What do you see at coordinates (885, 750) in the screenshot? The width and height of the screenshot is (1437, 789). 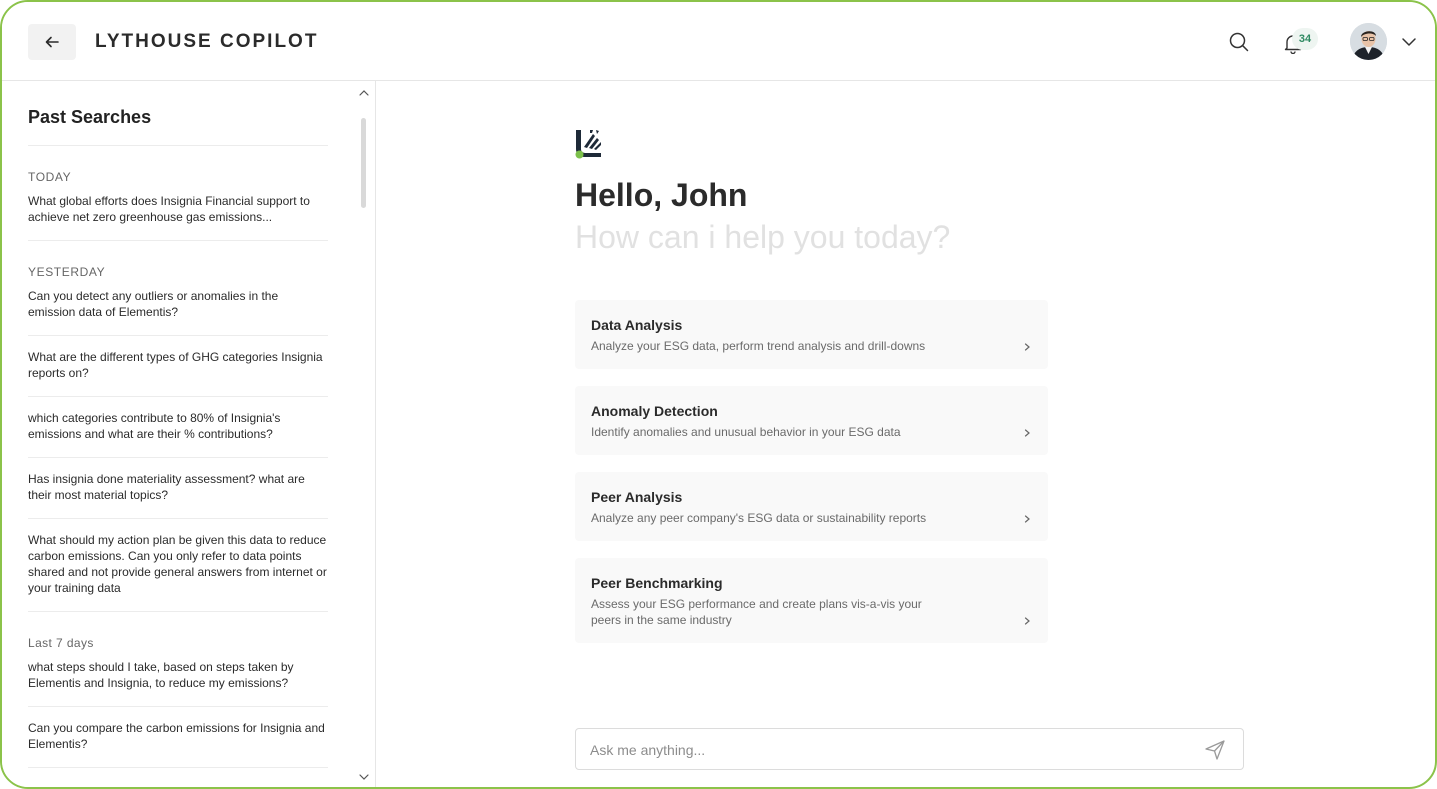 I see `ask-input` at bounding box center [885, 750].